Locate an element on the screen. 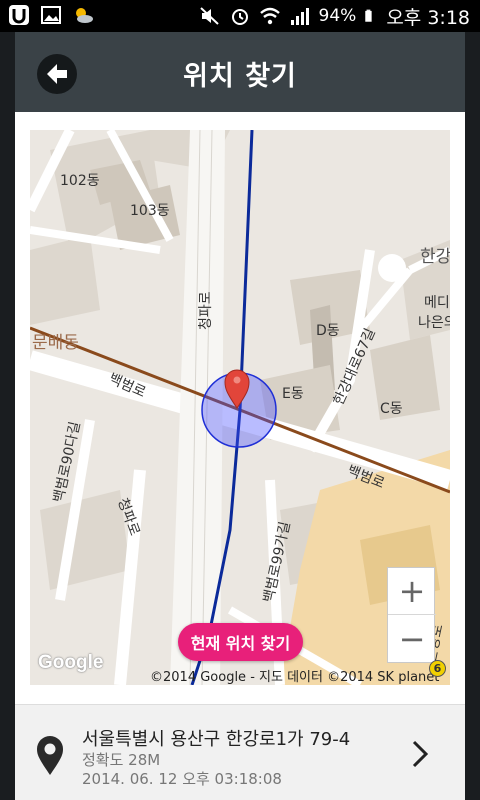 This screenshot has width=480, height=800. status-bar: 94% 오후 3:18 is located at coordinates (240, 16).